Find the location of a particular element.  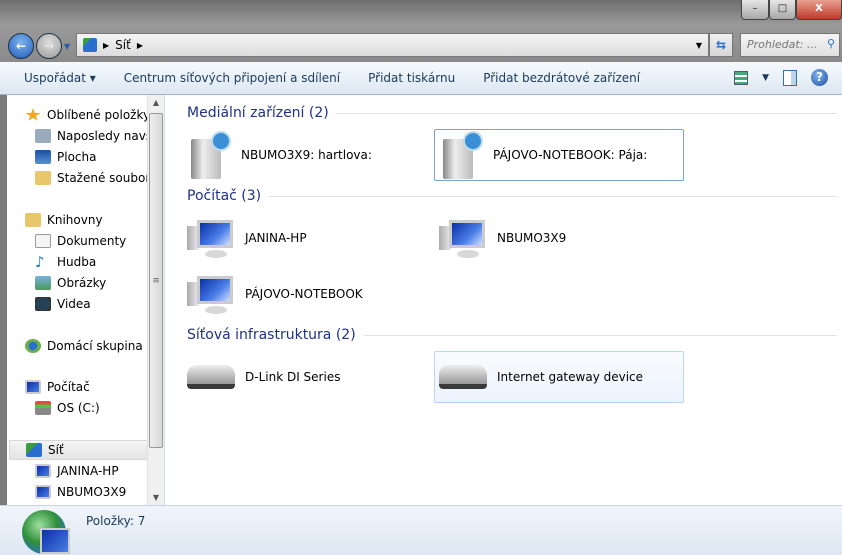

search-input: Prohledat: ... ⚲ is located at coordinates (790, 45).